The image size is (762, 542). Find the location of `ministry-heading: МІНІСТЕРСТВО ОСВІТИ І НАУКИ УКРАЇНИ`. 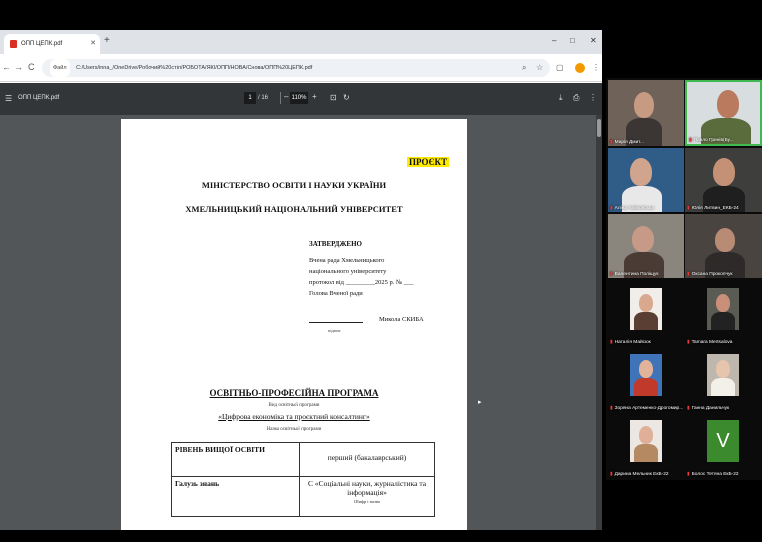

ministry-heading: МІНІСТЕРСТВО ОСВІТИ І НАУКИ УКРАЇНИ is located at coordinates (294, 185).